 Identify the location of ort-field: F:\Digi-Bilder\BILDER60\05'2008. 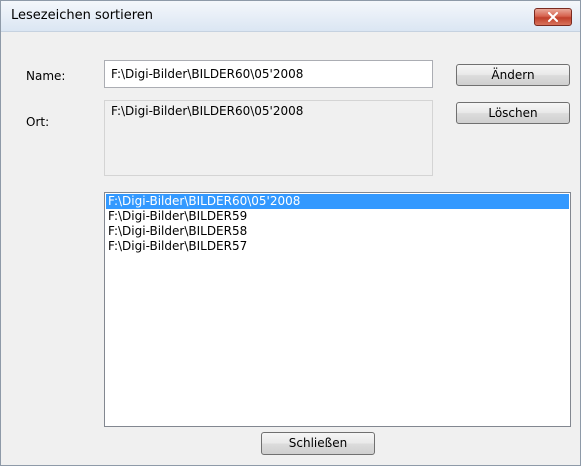
(268, 138).